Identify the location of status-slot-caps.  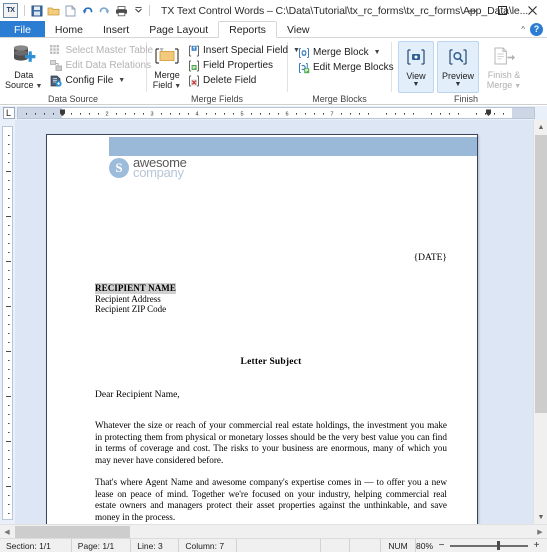
(336, 545).